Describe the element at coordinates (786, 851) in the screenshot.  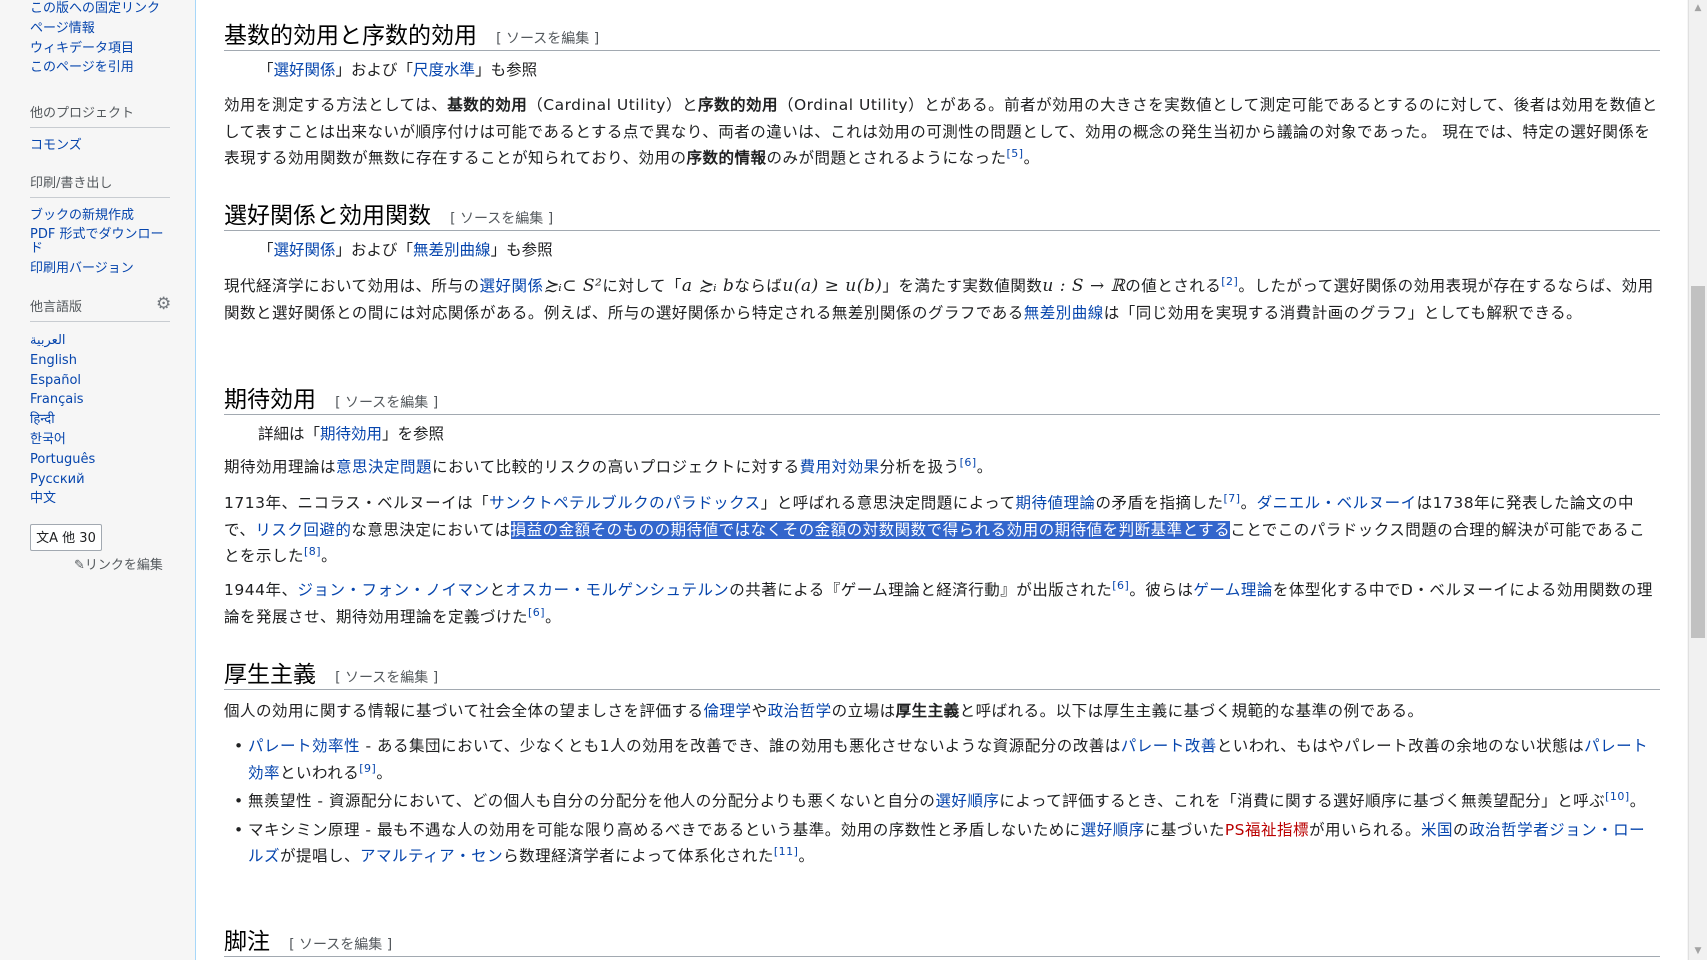
I see `reference-link: [11]` at that location.